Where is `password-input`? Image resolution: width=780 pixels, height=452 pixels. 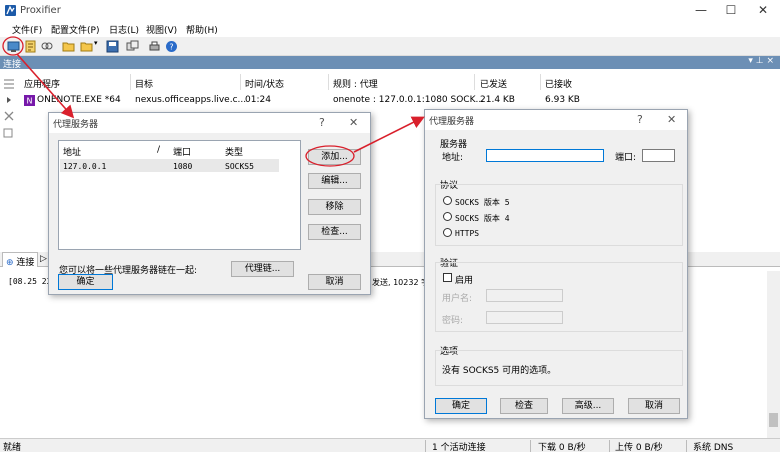 password-input is located at coordinates (524, 317).